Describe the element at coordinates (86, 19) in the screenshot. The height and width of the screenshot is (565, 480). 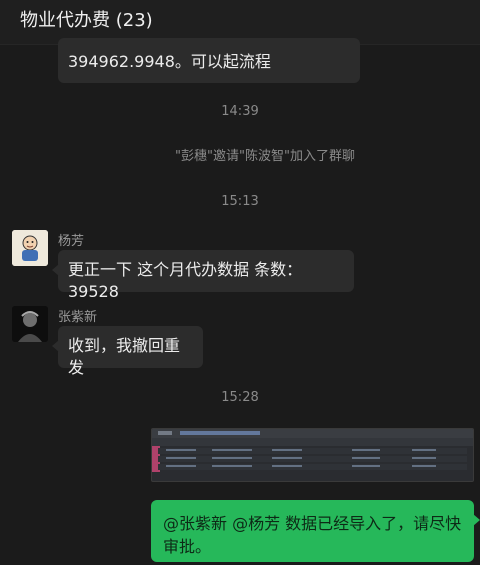
I see `chat-title: 物业代办费 (23)` at that location.